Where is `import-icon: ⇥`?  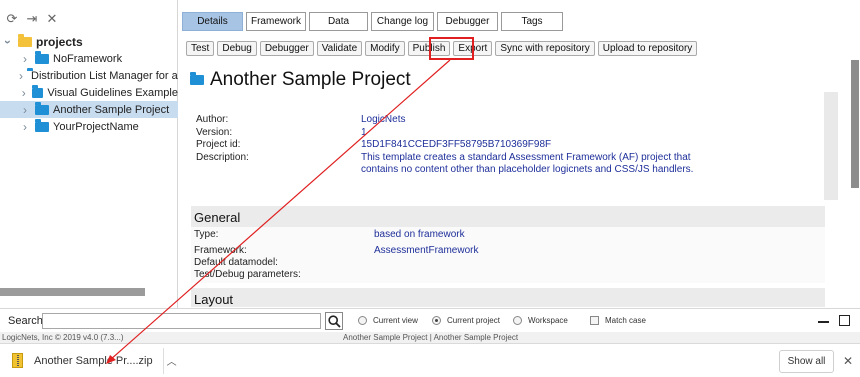
import-icon: ⇥ is located at coordinates (32, 18).